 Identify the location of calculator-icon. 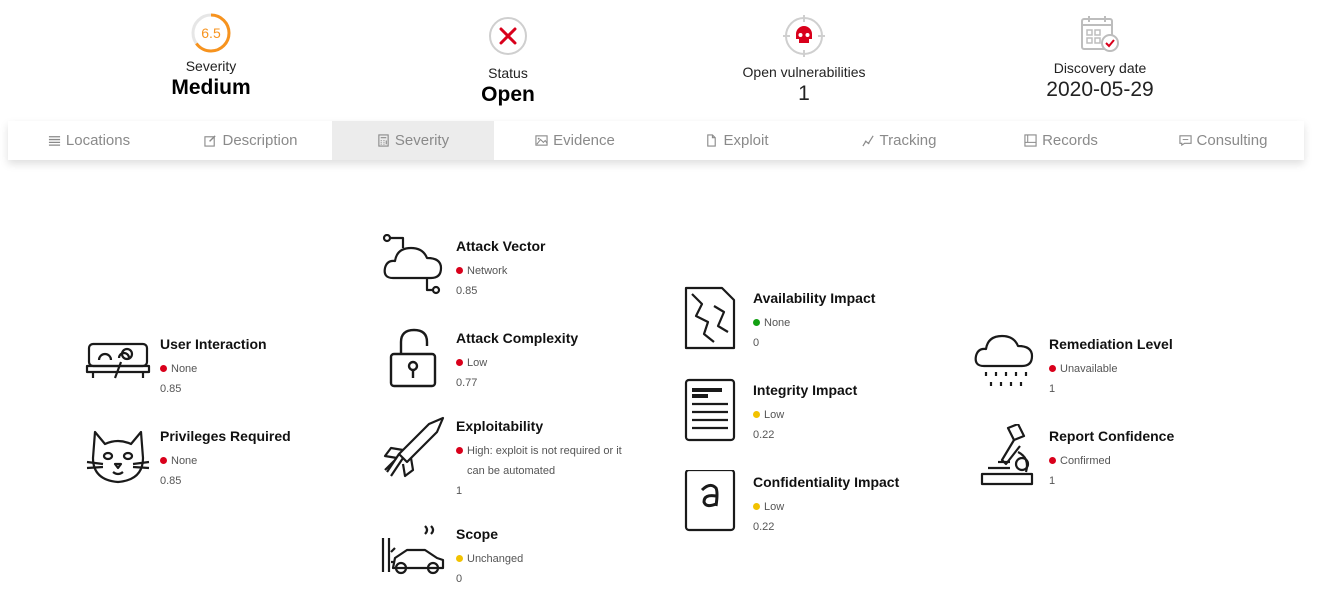
(383, 140).